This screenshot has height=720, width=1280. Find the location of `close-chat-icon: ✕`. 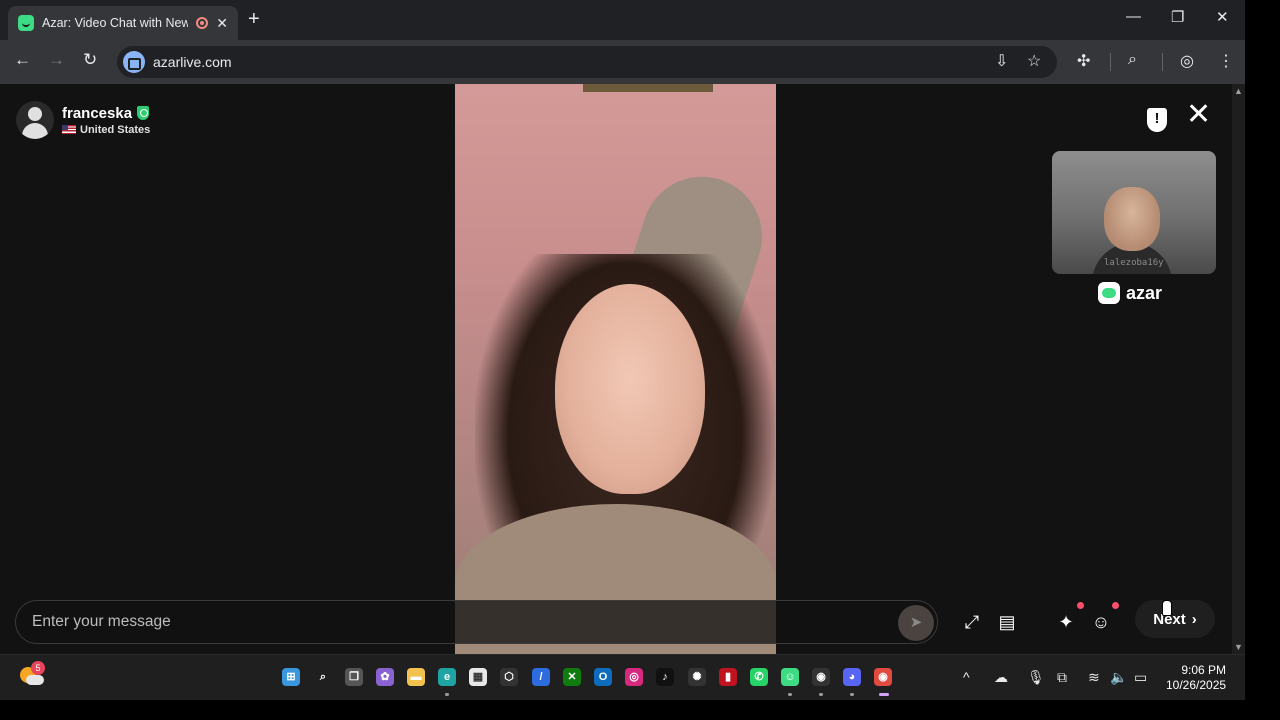

close-chat-icon: ✕ is located at coordinates (1198, 115).